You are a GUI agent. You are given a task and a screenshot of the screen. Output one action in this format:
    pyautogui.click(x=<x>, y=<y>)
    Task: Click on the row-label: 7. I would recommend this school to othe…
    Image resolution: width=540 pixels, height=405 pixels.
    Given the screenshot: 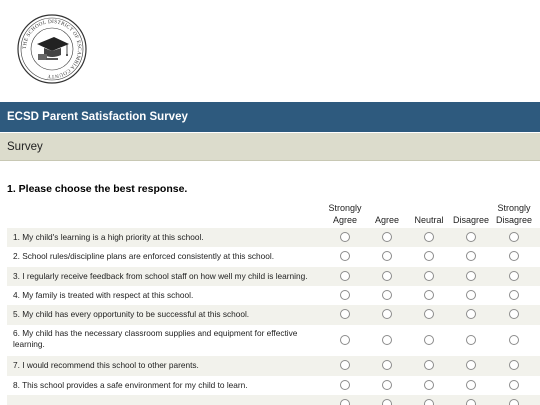 What is the action you would take?
    pyautogui.click(x=106, y=365)
    